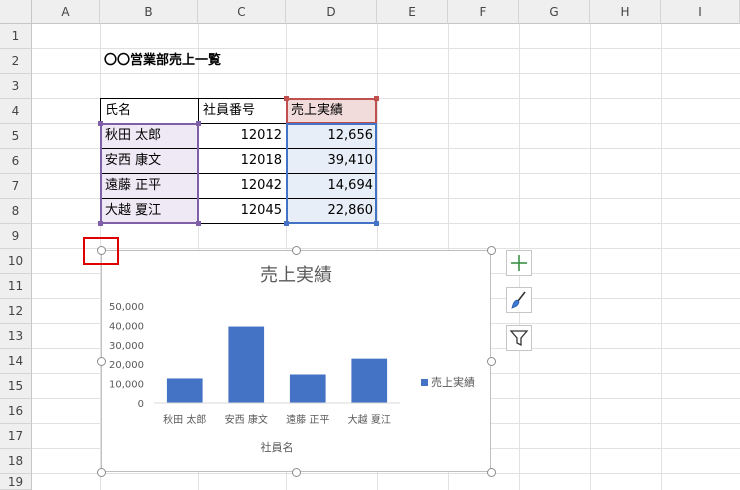  I want to click on reference-range-series-name, so click(331, 111).